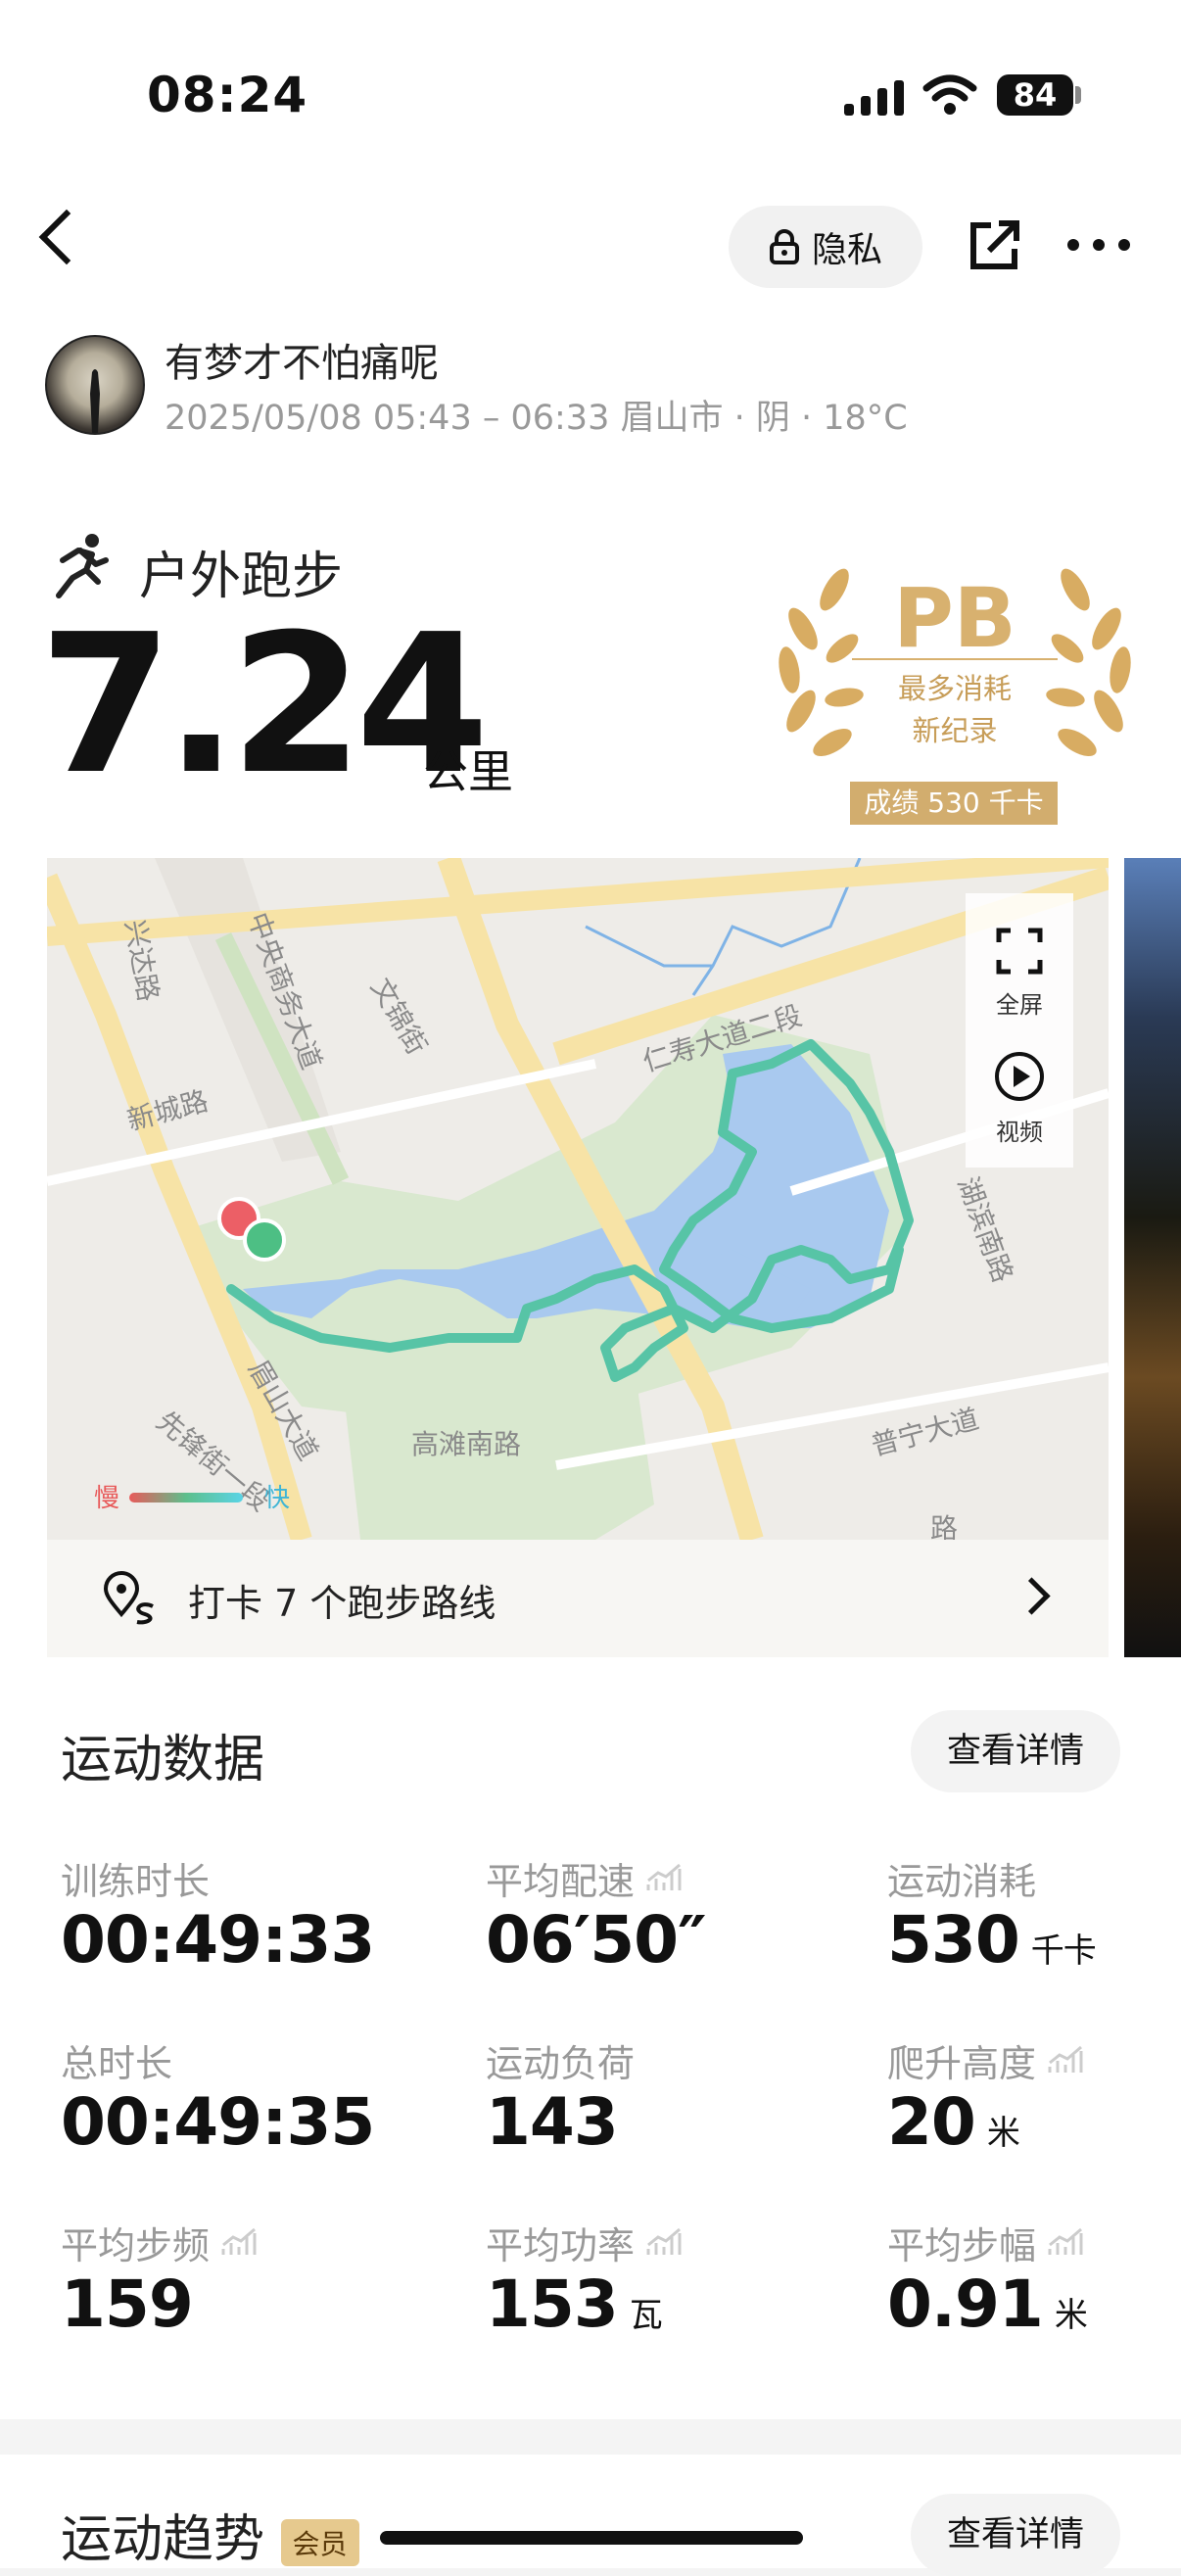 Image resolution: width=1181 pixels, height=2576 pixels. I want to click on distance-unit: 公里, so click(468, 772).